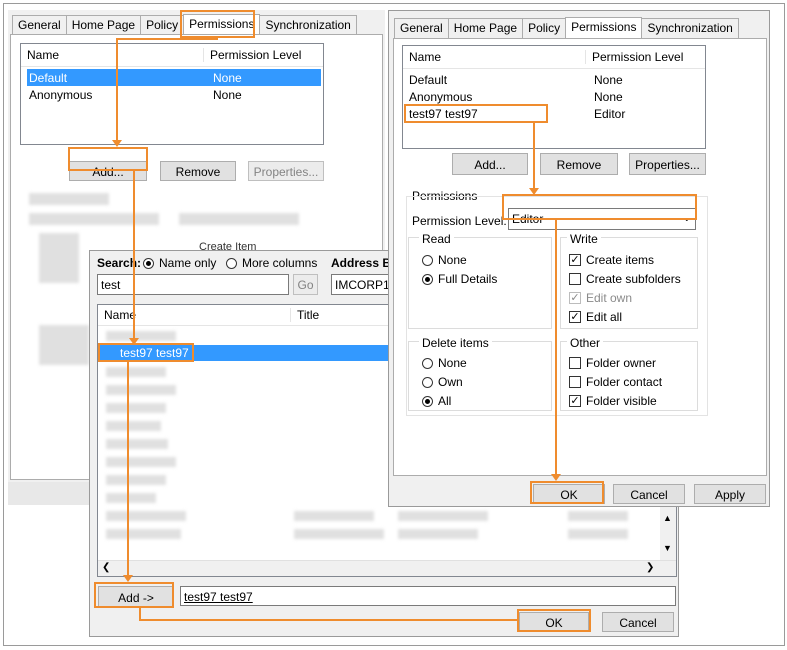 The image size is (787, 650). Describe the element at coordinates (227, 77) in the screenshot. I see `row-level: None` at that location.